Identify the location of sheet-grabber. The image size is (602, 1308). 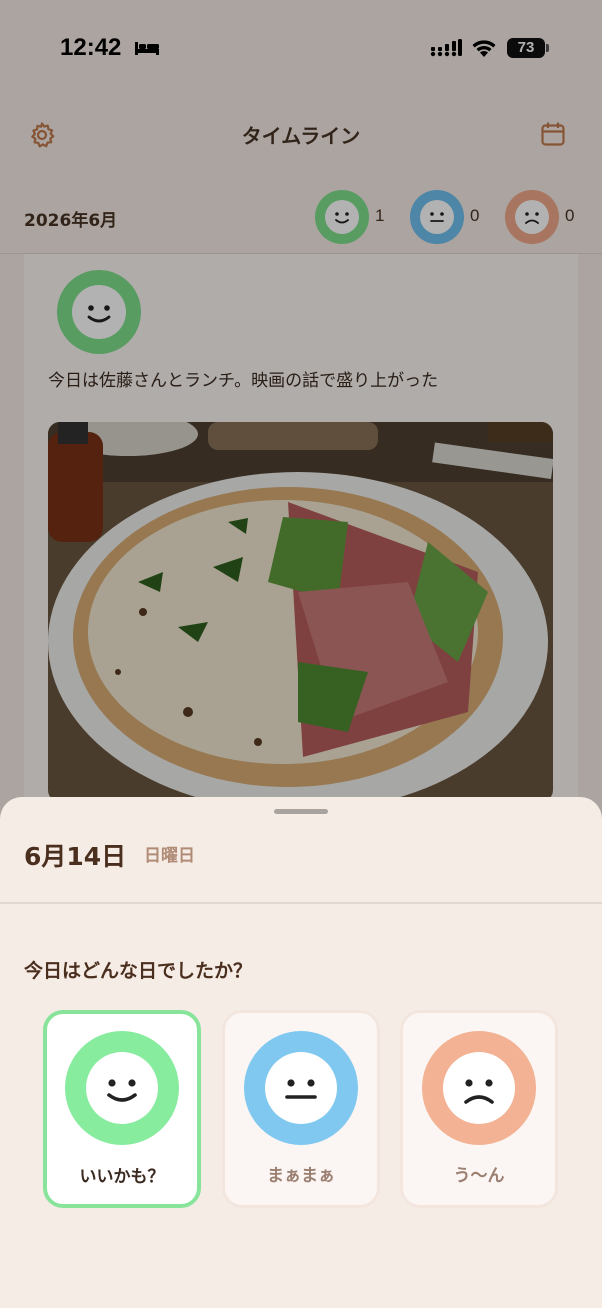
(301, 811).